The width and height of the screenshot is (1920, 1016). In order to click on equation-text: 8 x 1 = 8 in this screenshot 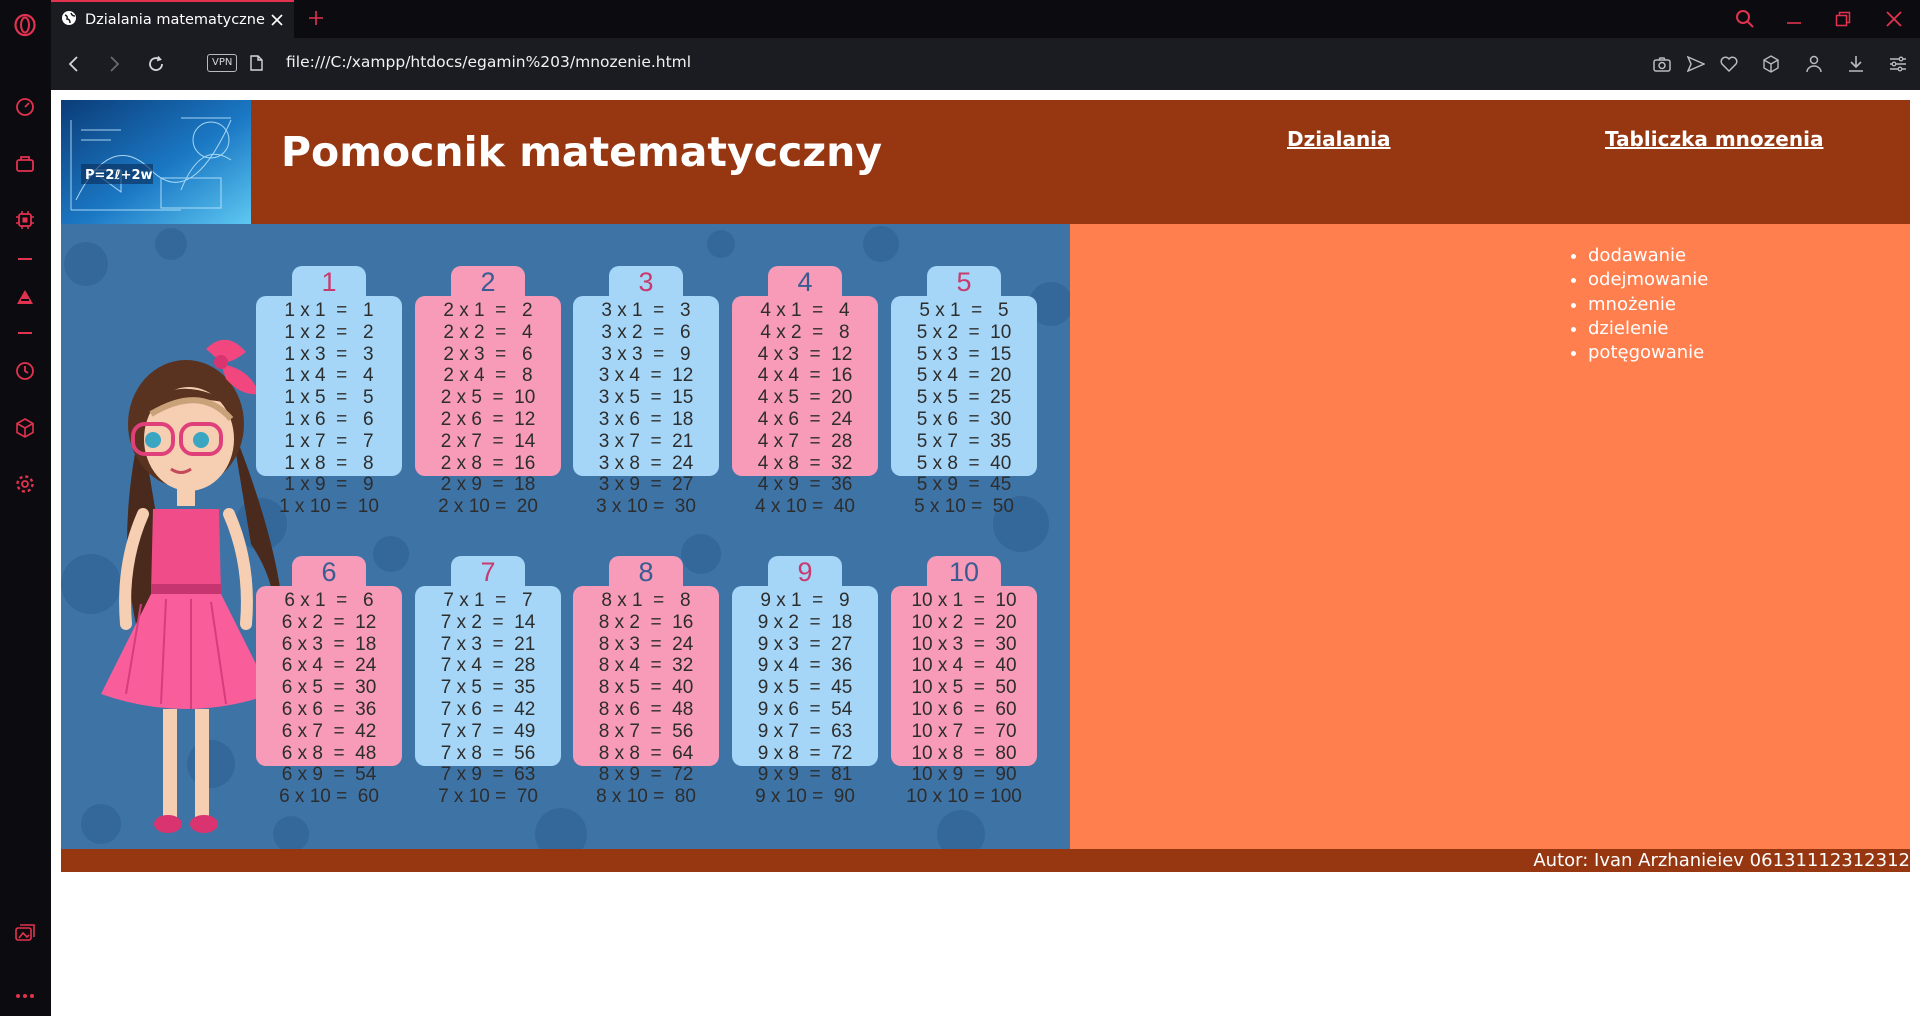, I will do `click(646, 600)`.